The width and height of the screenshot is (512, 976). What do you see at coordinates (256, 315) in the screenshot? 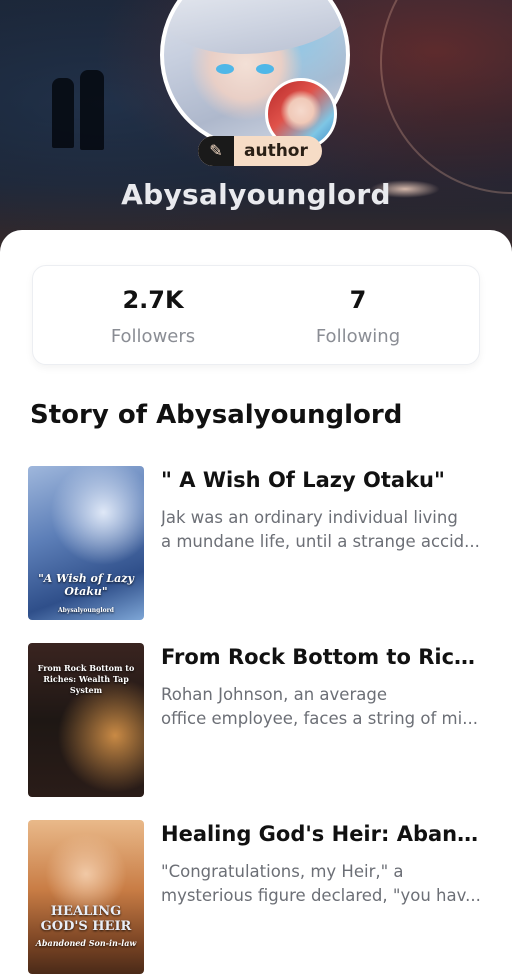
I see `stats-card: 2.7K Followers 7 Following` at bounding box center [256, 315].